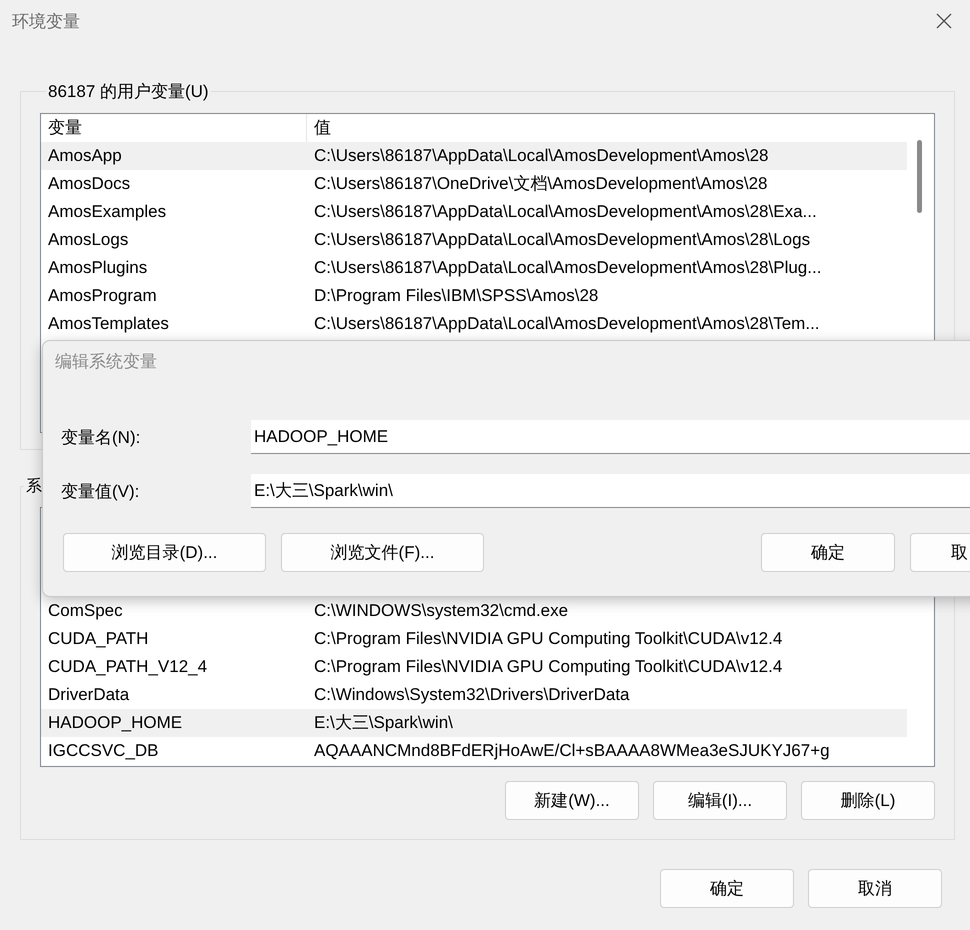 This screenshot has height=930, width=970. Describe the element at coordinates (106, 362) in the screenshot. I see `dialog-title: 编辑系统变量` at that location.